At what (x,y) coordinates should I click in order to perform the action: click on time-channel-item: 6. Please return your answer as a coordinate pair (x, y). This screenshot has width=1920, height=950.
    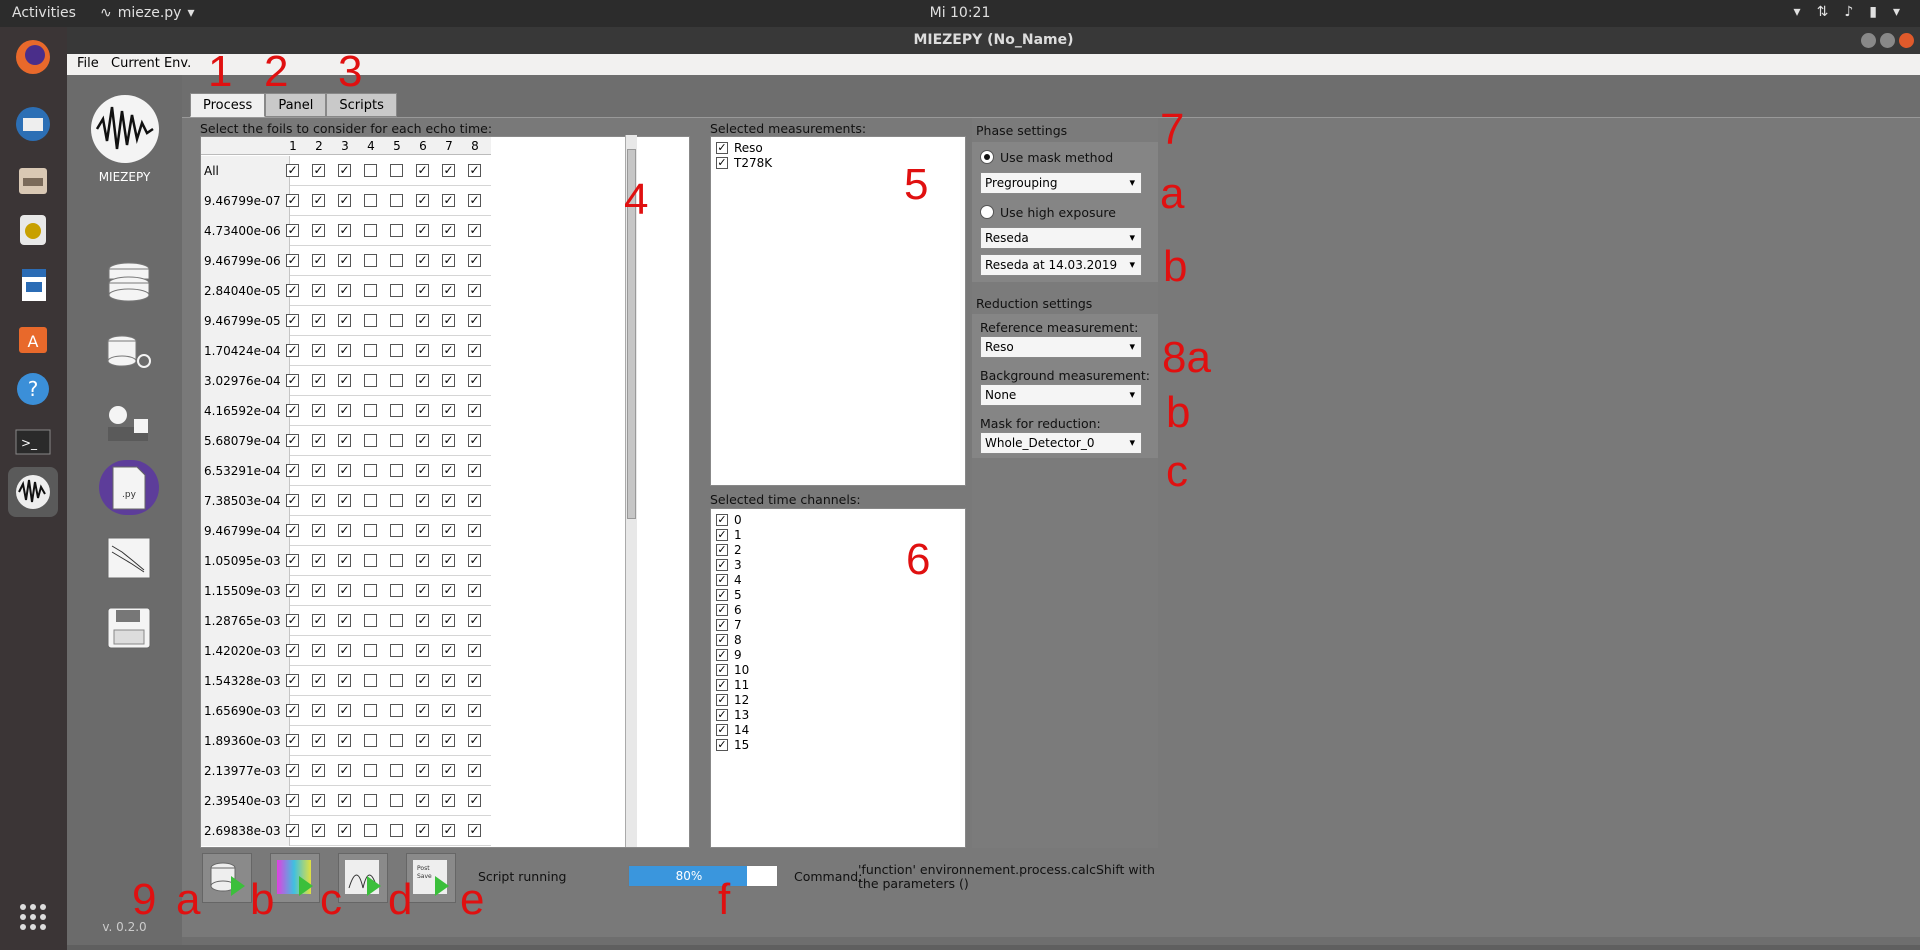
    Looking at the image, I should click on (729, 609).